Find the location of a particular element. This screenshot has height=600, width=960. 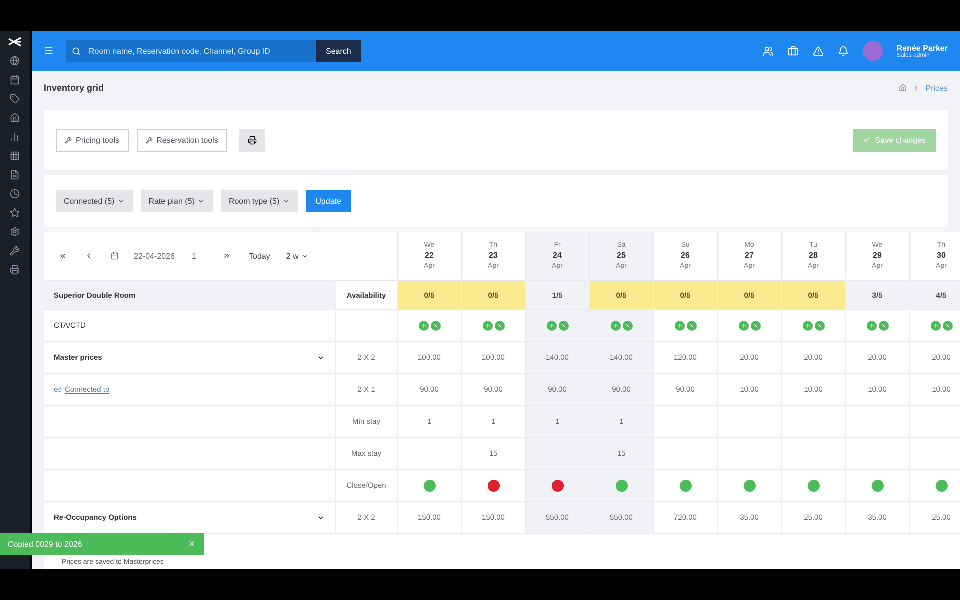

briefcase-icon is located at coordinates (793, 51).